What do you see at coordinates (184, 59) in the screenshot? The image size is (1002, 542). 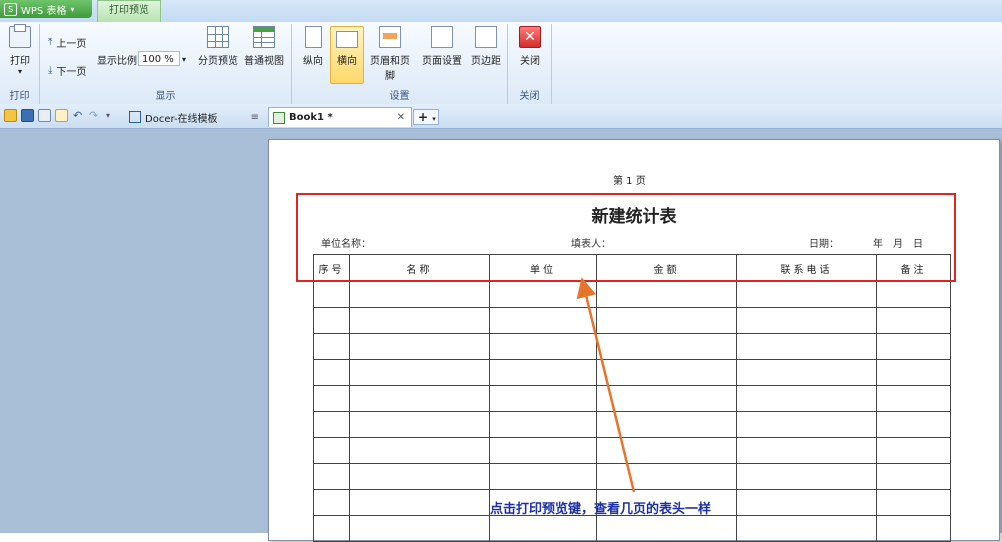 I see `zoom-dropdown-icon: ▾` at bounding box center [184, 59].